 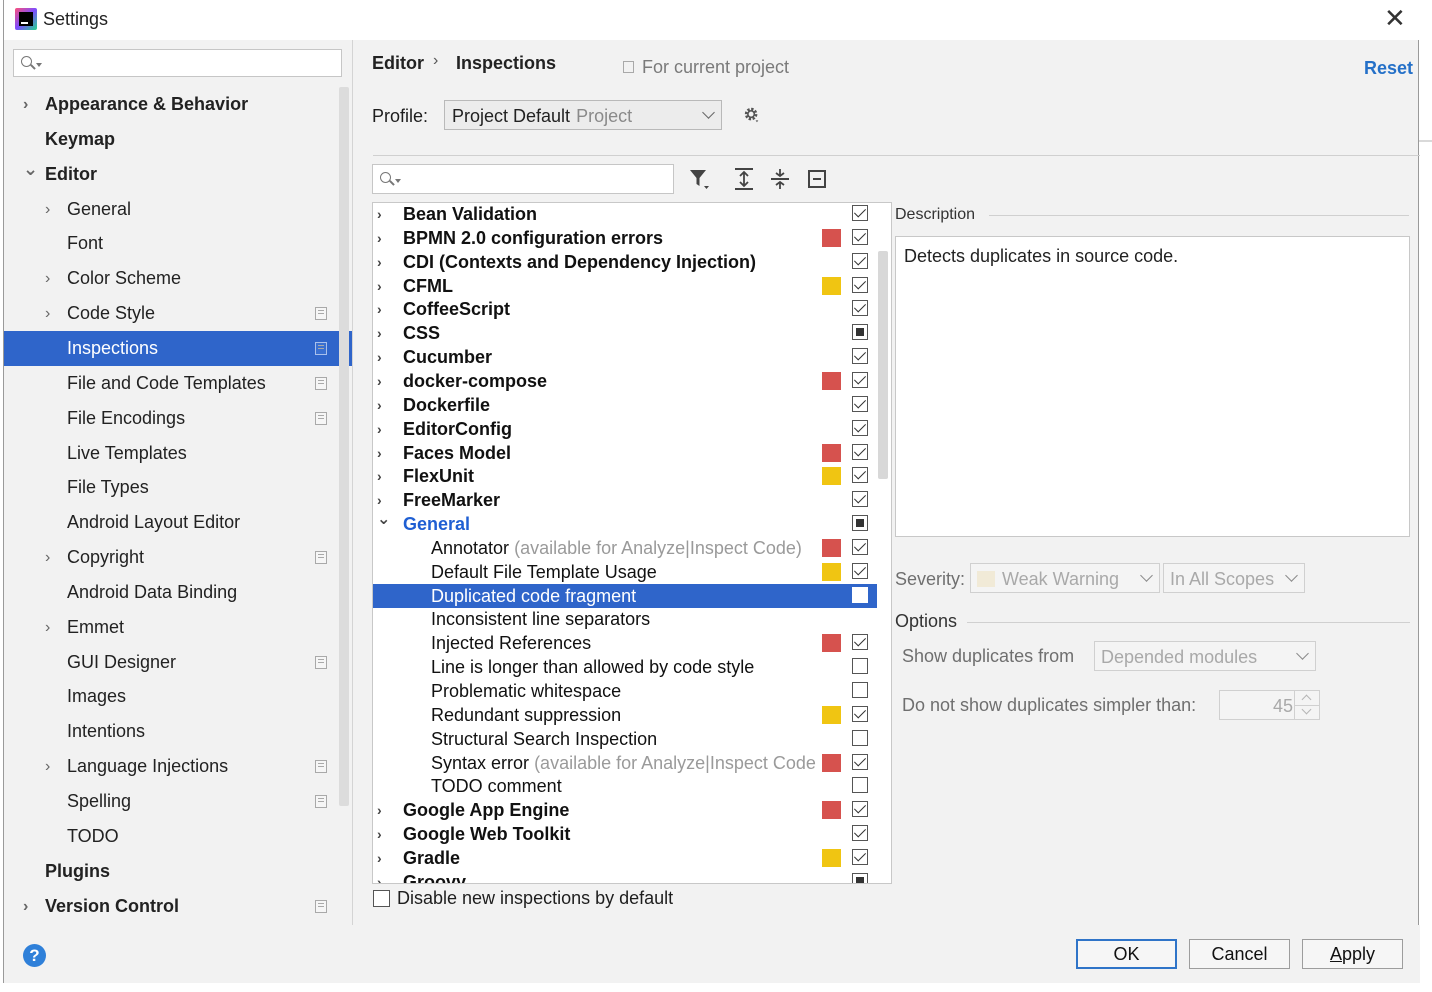 What do you see at coordinates (1205, 656) in the screenshot?
I see `show-duplicates-from-dropdown: Depended modules` at bounding box center [1205, 656].